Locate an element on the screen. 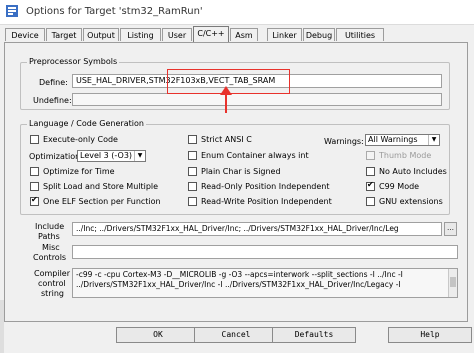 The image size is (474, 353). execute-only-checkbox is located at coordinates (34, 139).